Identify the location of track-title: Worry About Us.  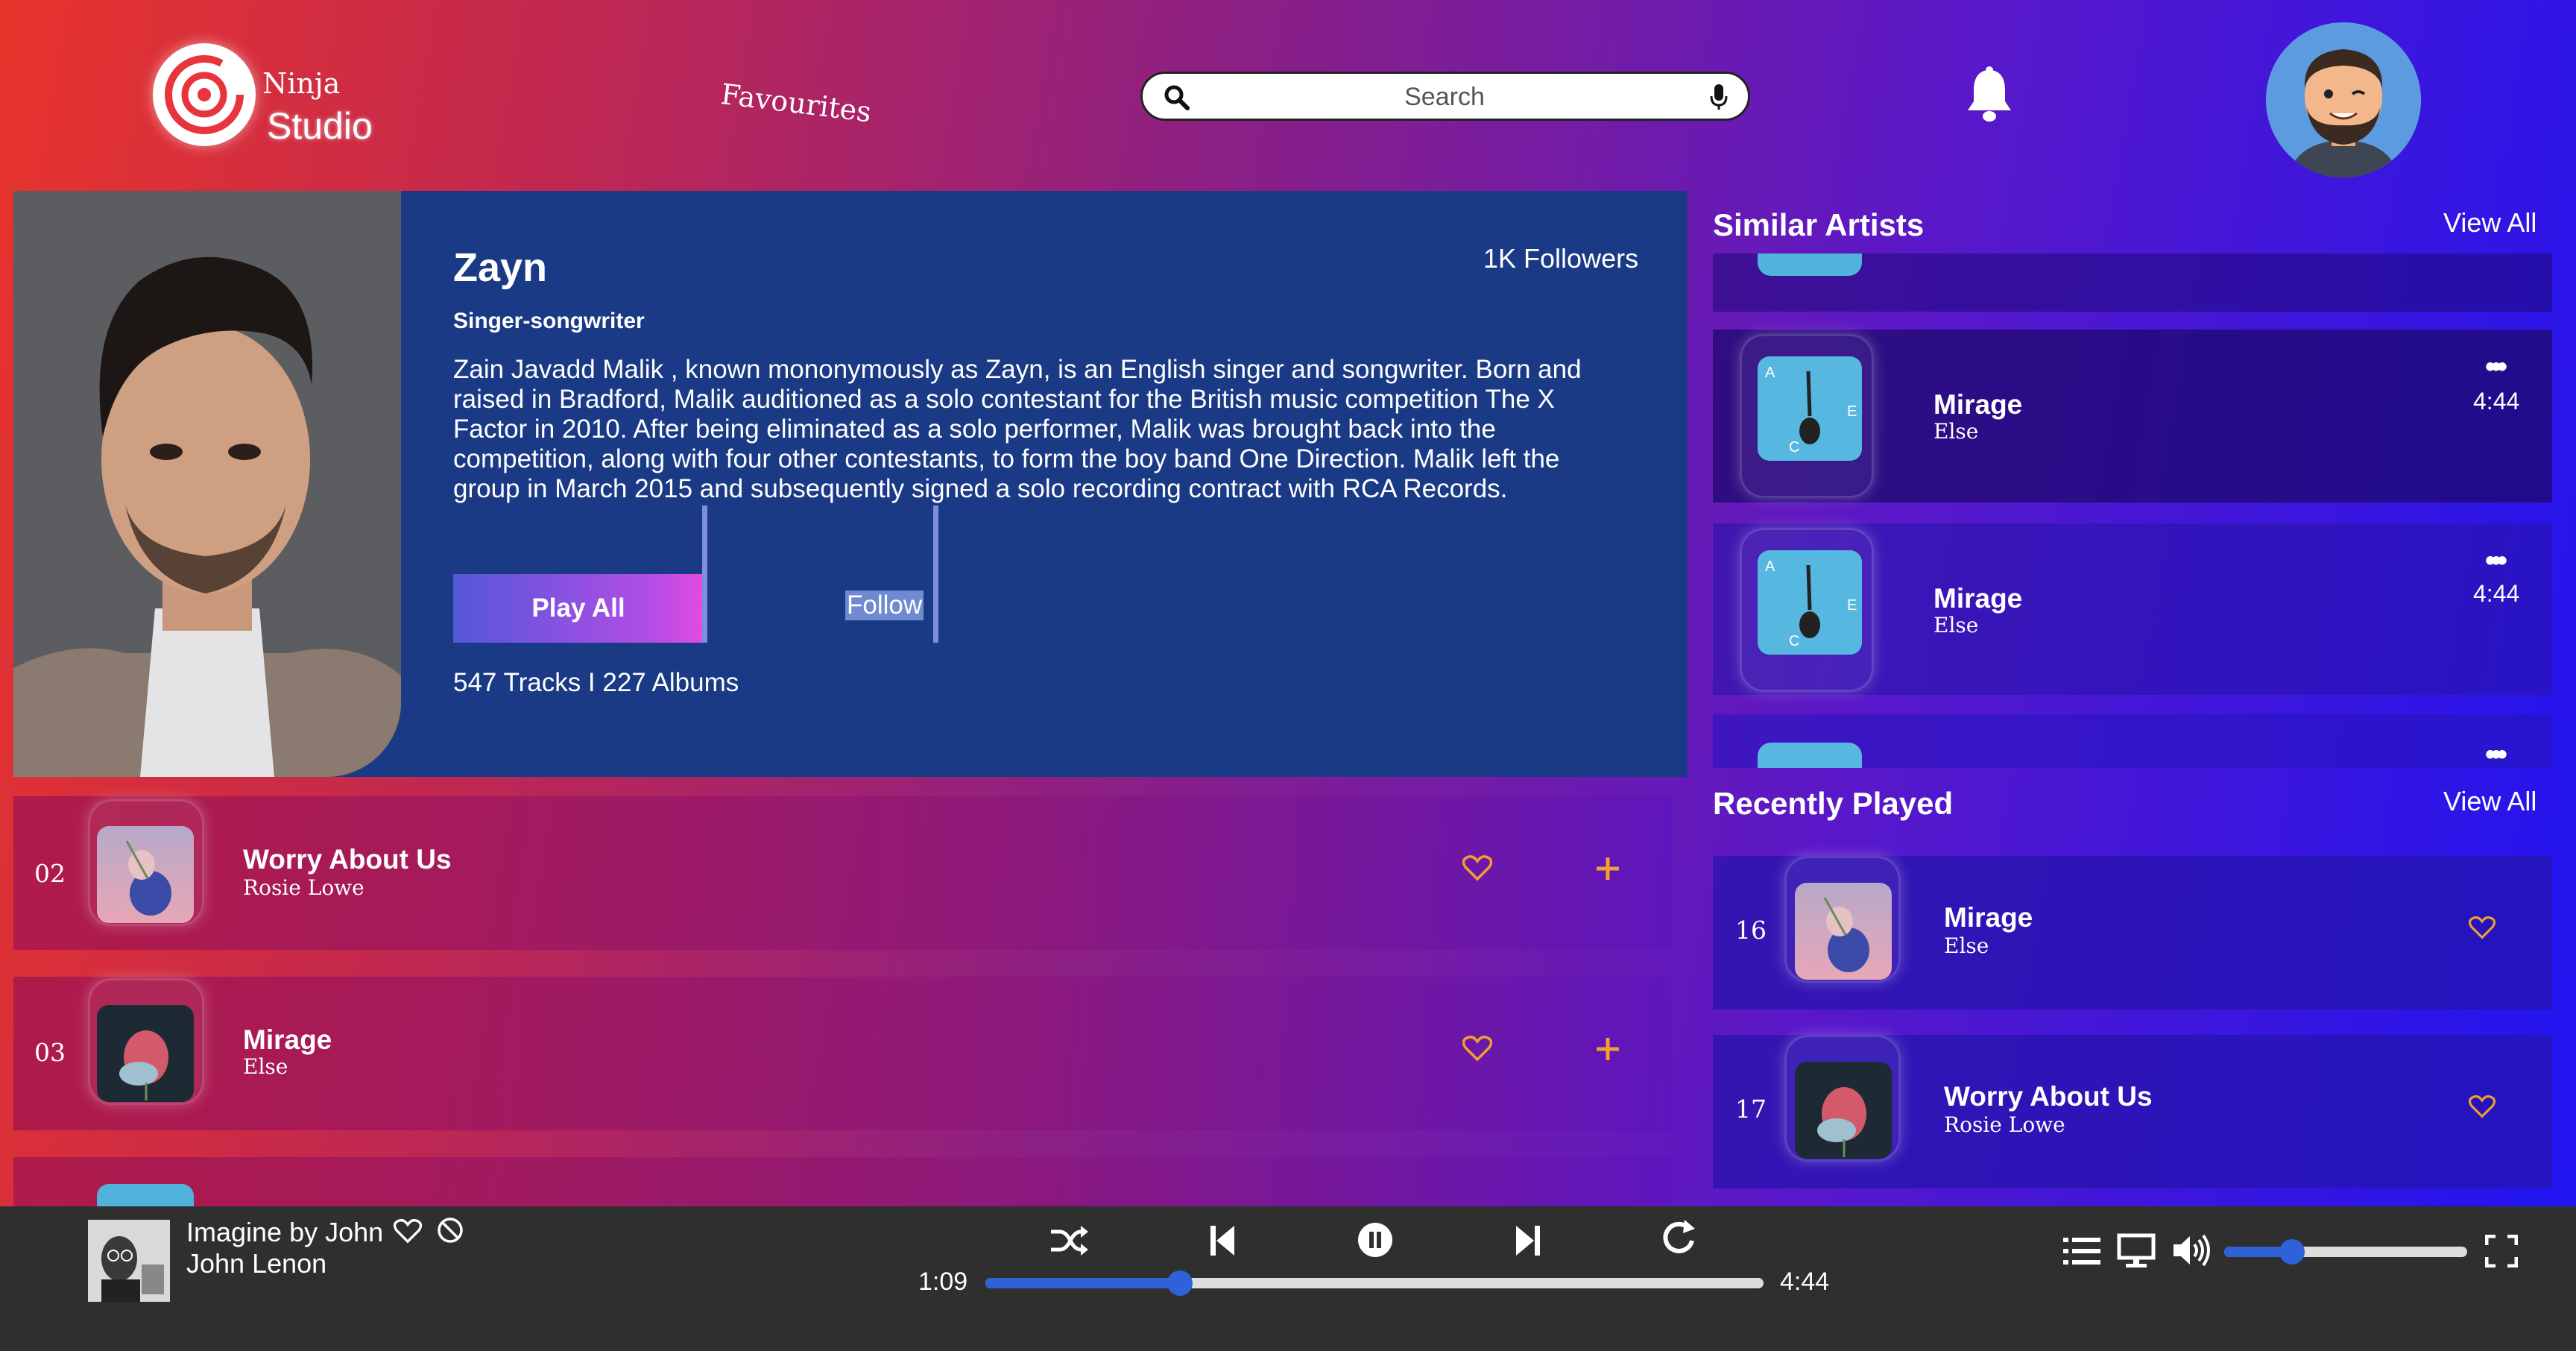
(347, 859).